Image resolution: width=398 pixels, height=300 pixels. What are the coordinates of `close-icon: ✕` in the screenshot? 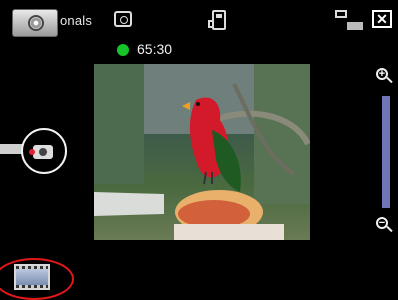 It's located at (382, 19).